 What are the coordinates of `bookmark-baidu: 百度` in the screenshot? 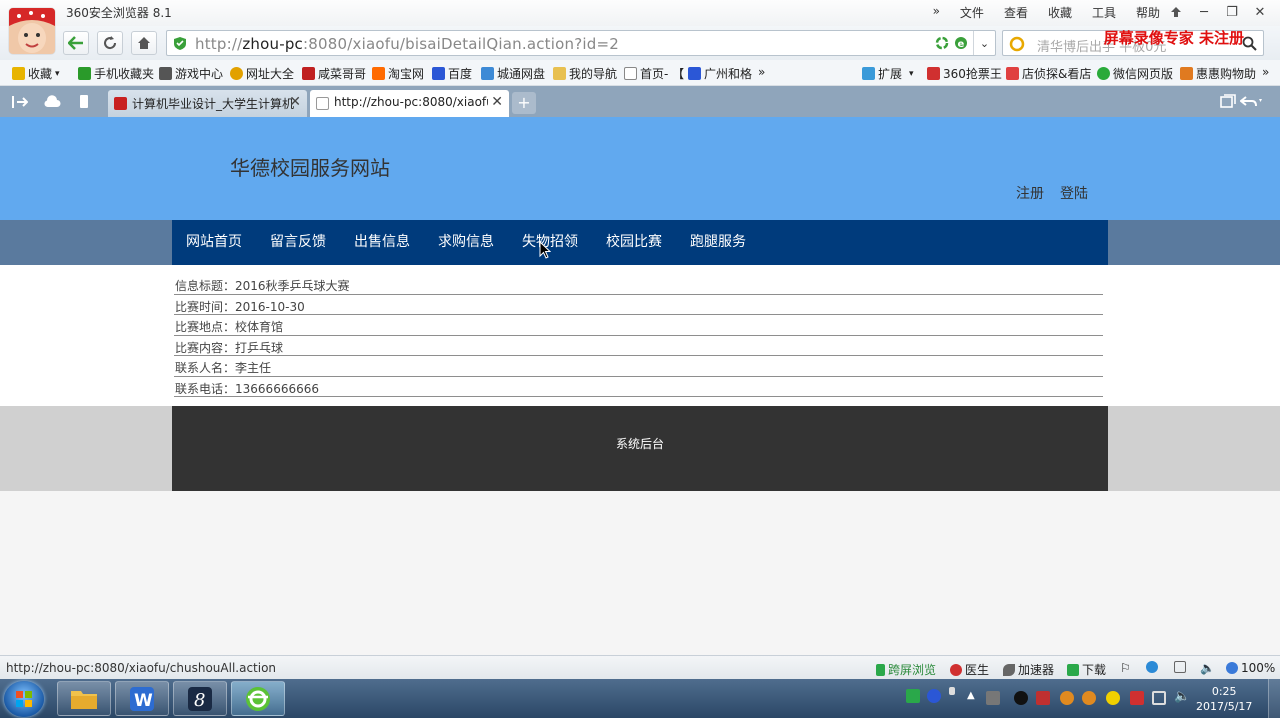 It's located at (452, 73).